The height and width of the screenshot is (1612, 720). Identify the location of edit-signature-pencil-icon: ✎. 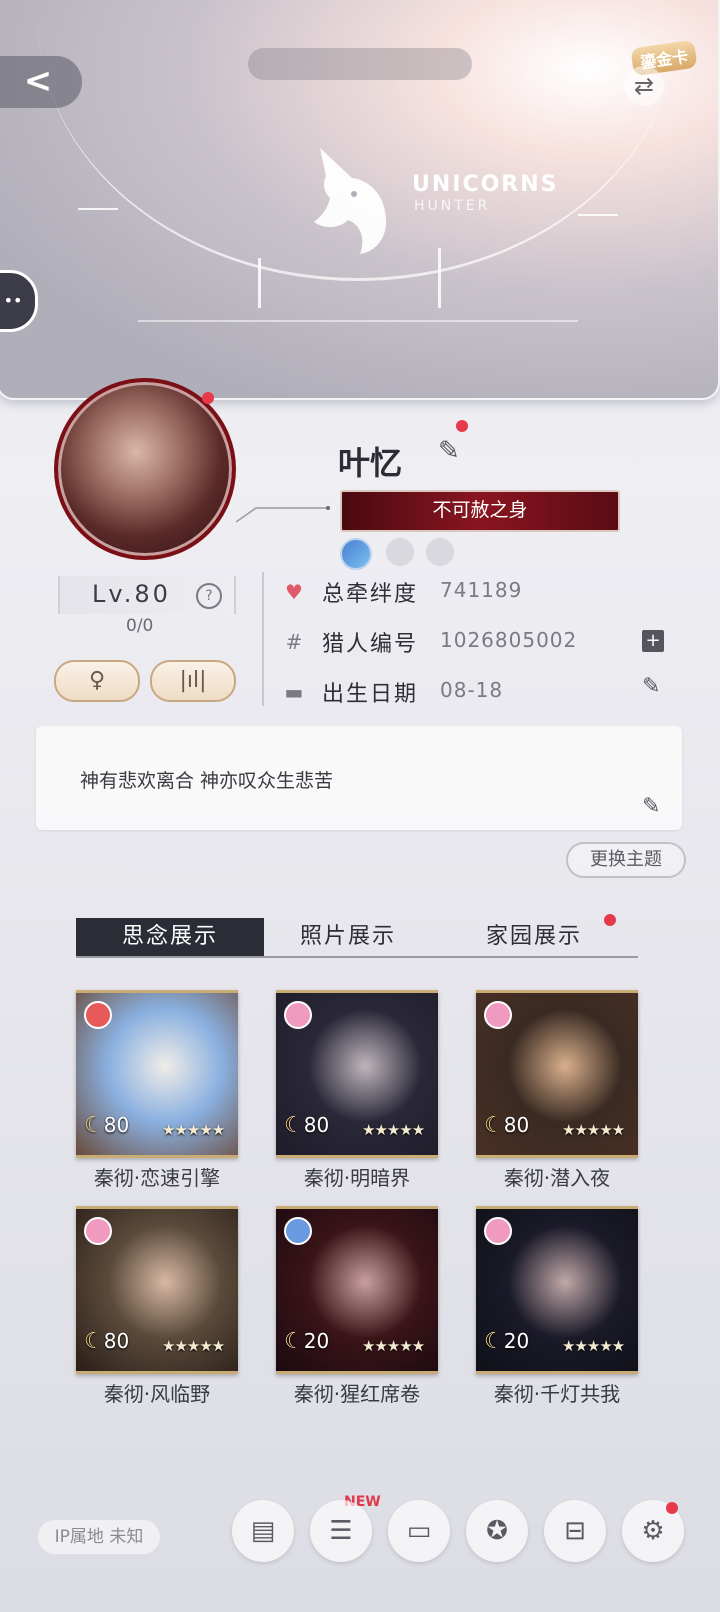
(651, 806).